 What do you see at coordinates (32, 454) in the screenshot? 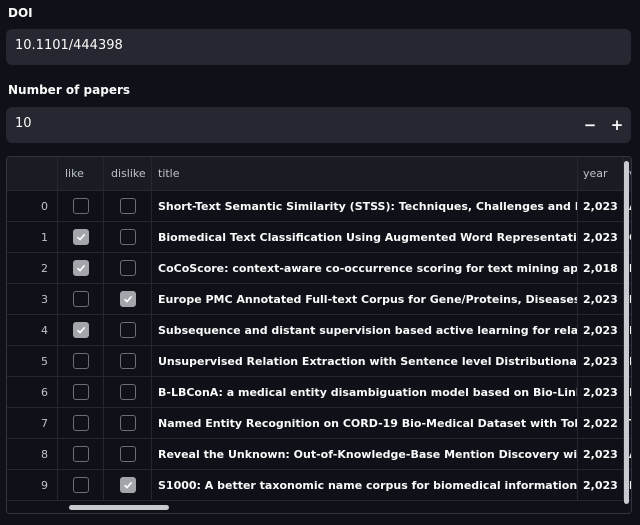
I see `row-index: 8` at bounding box center [32, 454].